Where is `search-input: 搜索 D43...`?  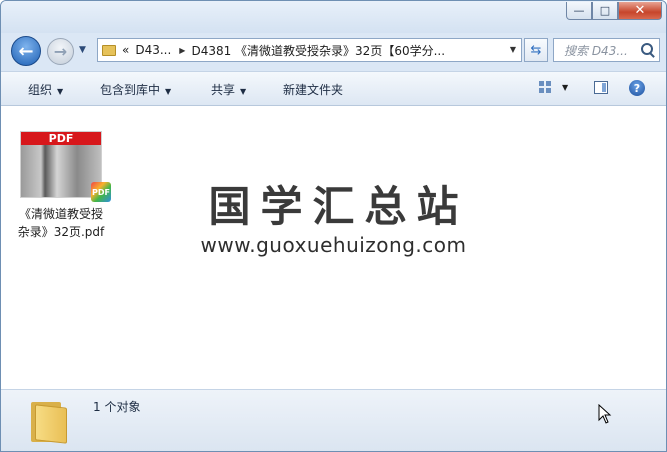 search-input: 搜索 D43... is located at coordinates (606, 50).